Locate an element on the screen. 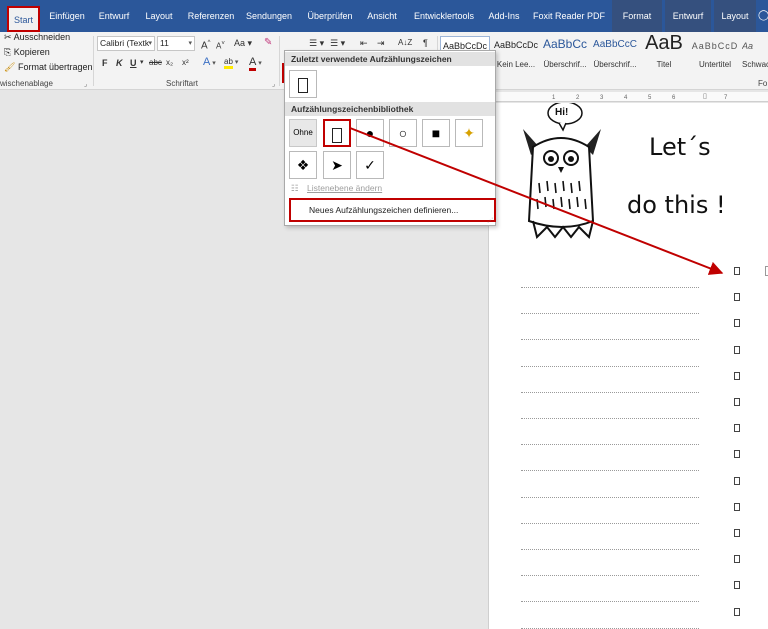  tab-entwicklertools: Entwicklertools is located at coordinates (444, 16).